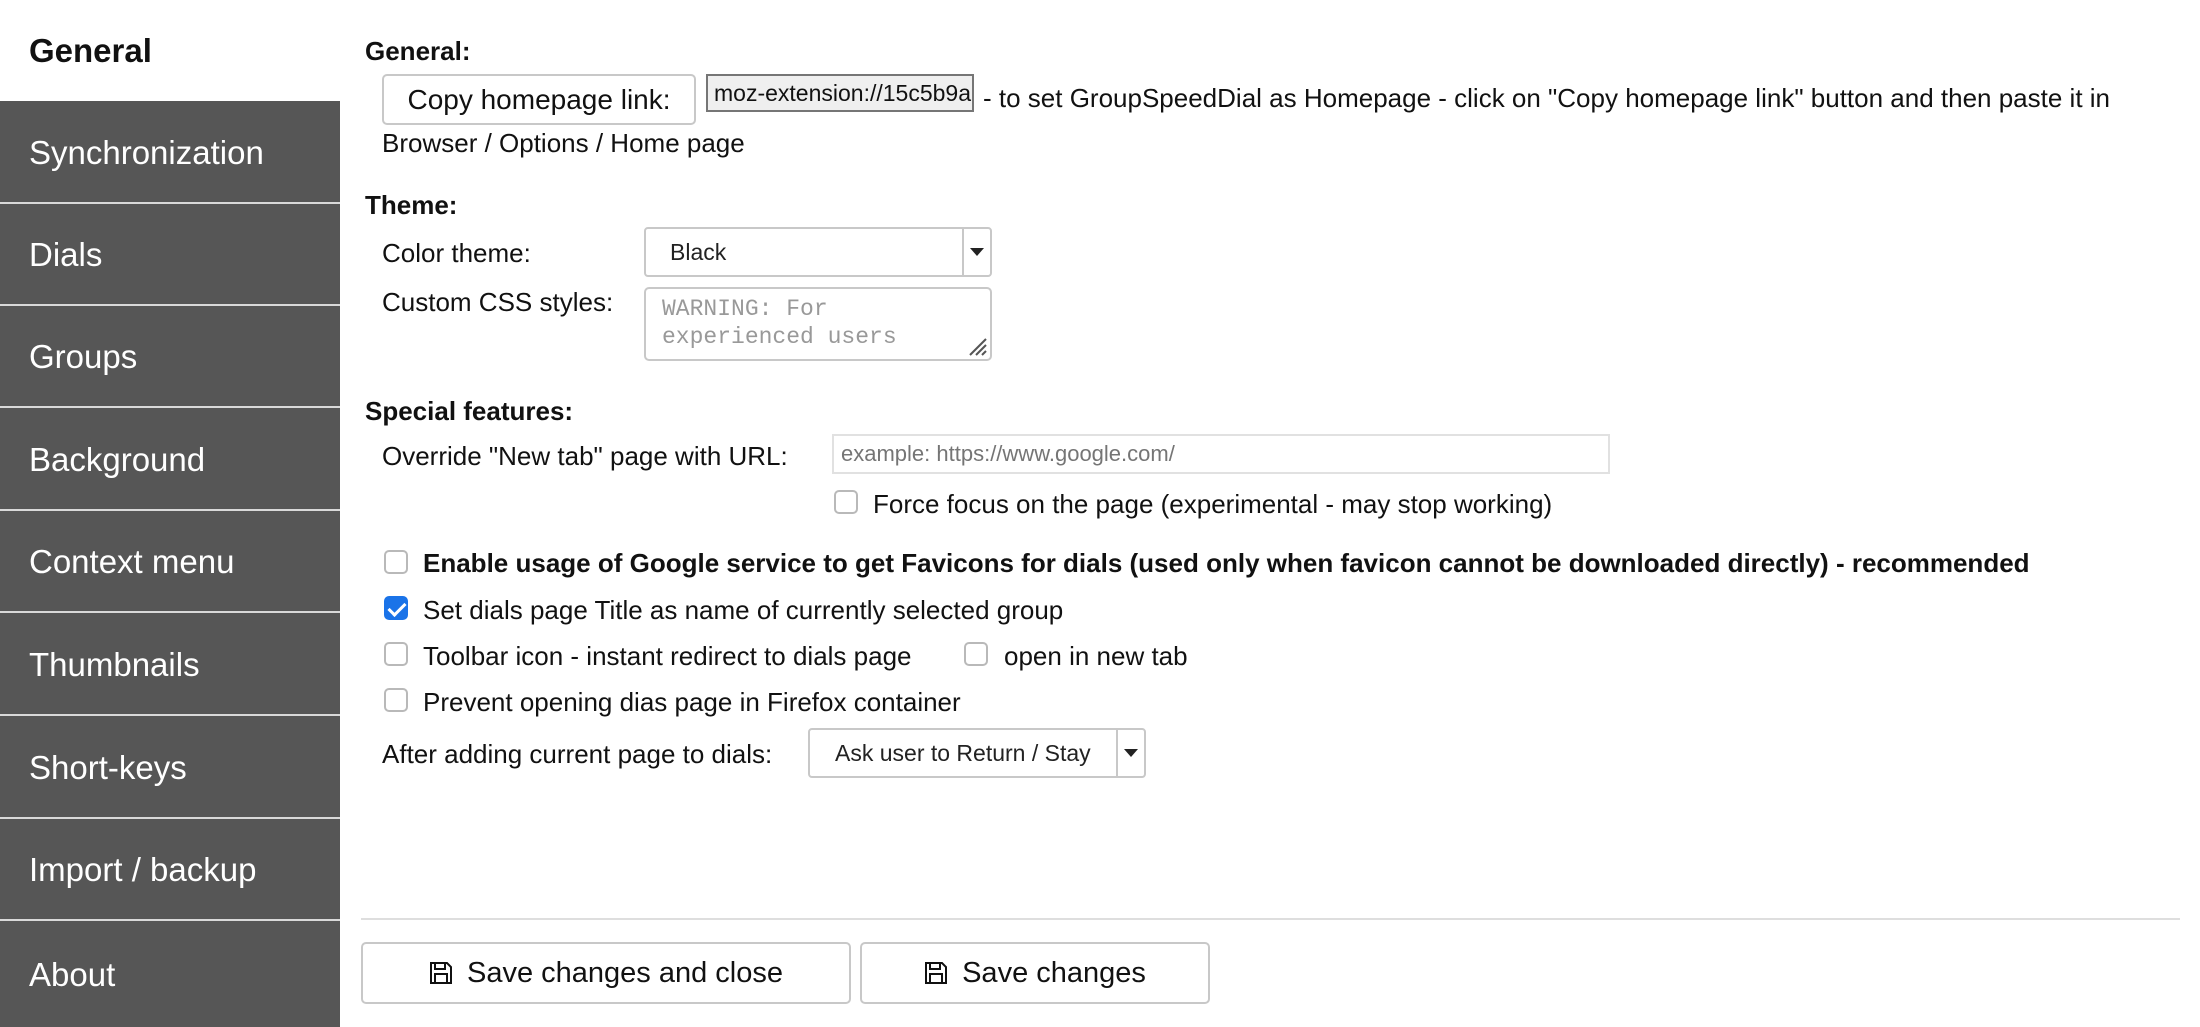 The height and width of the screenshot is (1027, 2200). Describe the element at coordinates (170, 153) in the screenshot. I see `sidebar-item-synchronization: Synchronization` at that location.